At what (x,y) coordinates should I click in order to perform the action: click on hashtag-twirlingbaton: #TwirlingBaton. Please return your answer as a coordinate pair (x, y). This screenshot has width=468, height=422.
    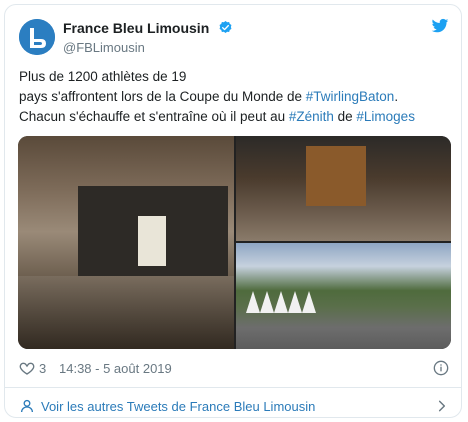
    Looking at the image, I should click on (350, 96).